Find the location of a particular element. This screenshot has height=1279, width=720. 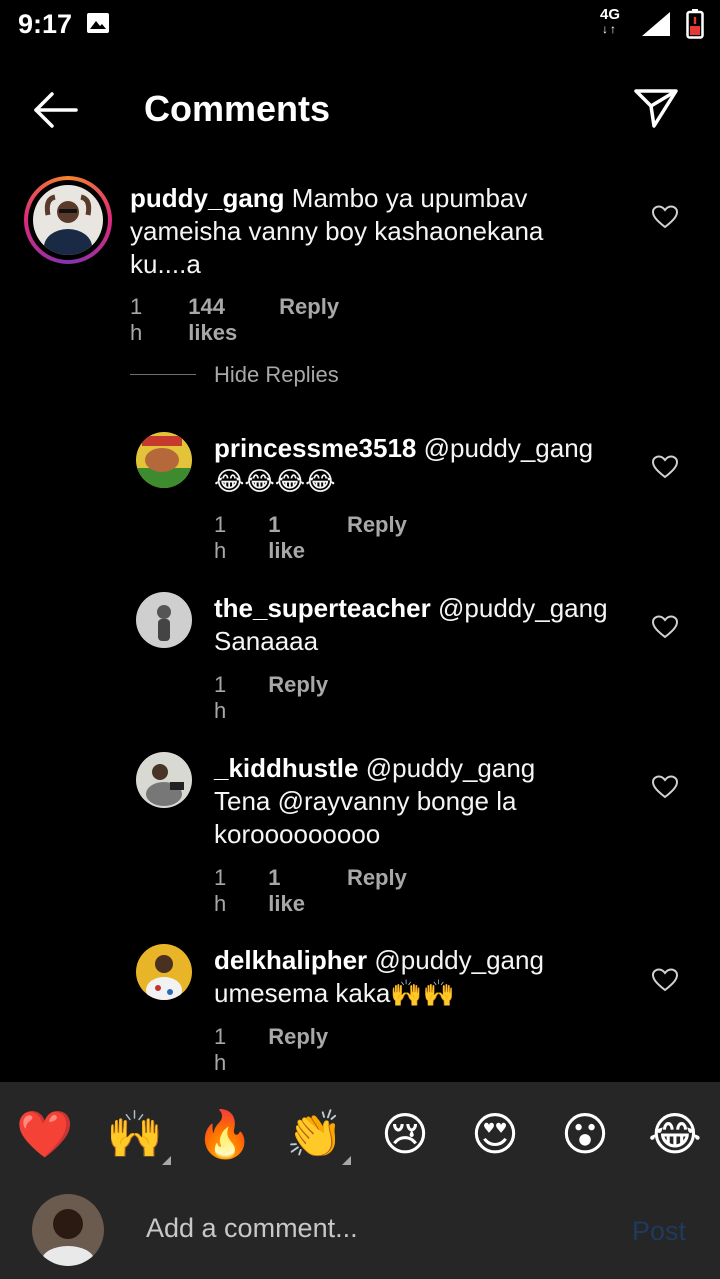

story-ring is located at coordinates (68, 220).